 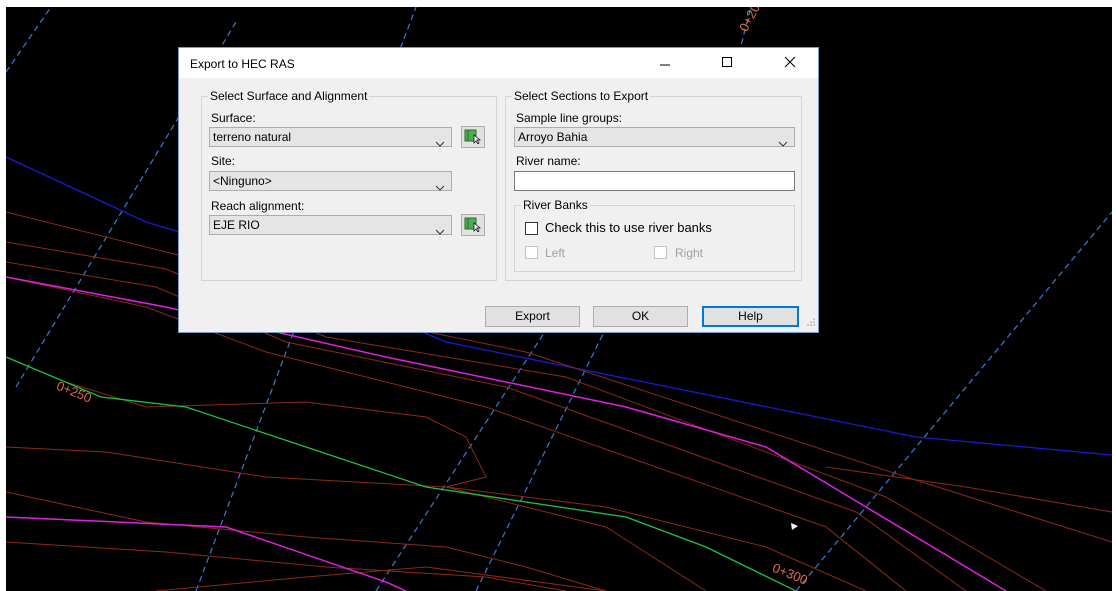 I want to click on maximize-icon, so click(x=727, y=63).